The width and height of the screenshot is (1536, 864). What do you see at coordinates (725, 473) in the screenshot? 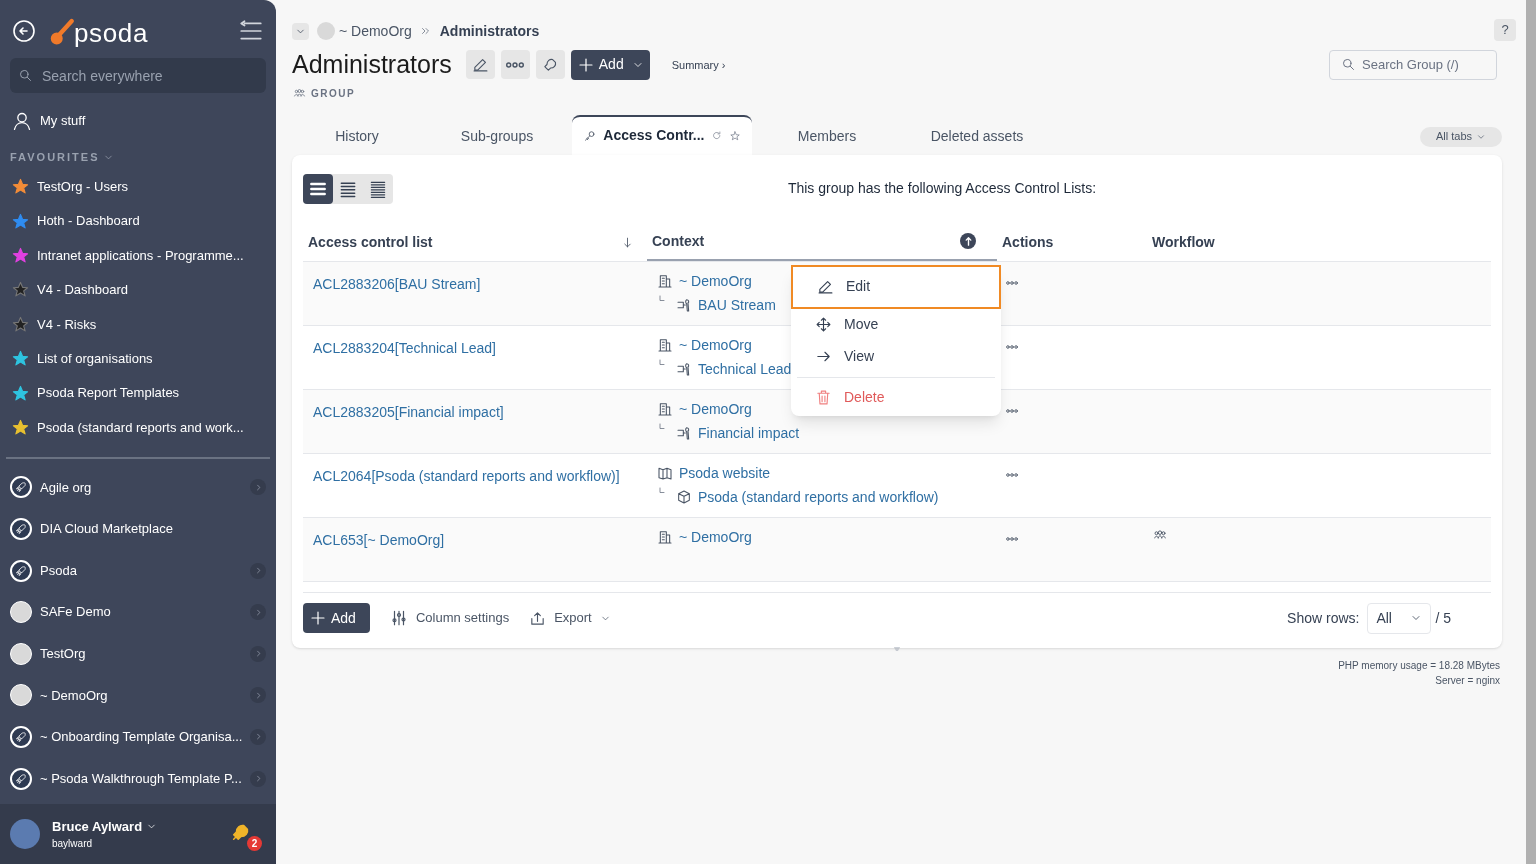
I see `context-link: Psoda website` at bounding box center [725, 473].